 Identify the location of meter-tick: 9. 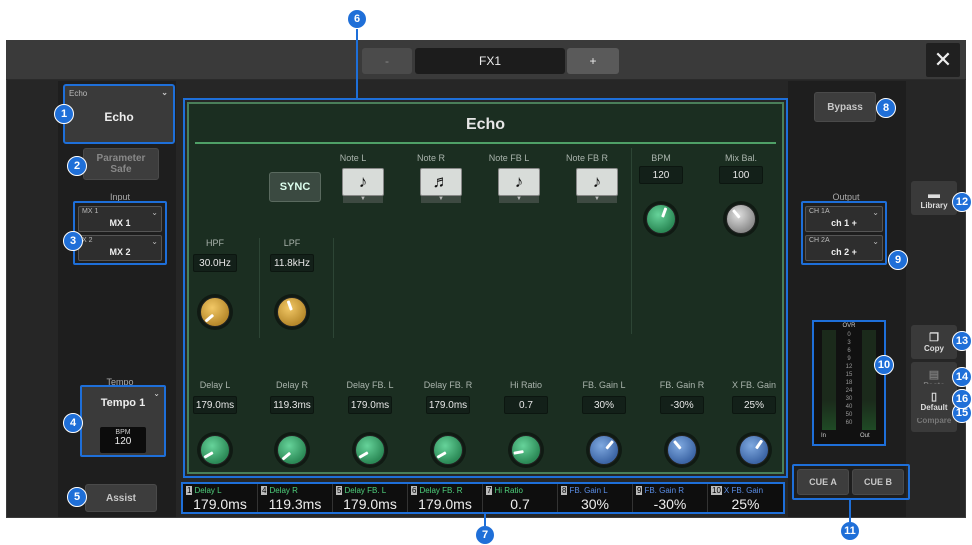
(849, 359).